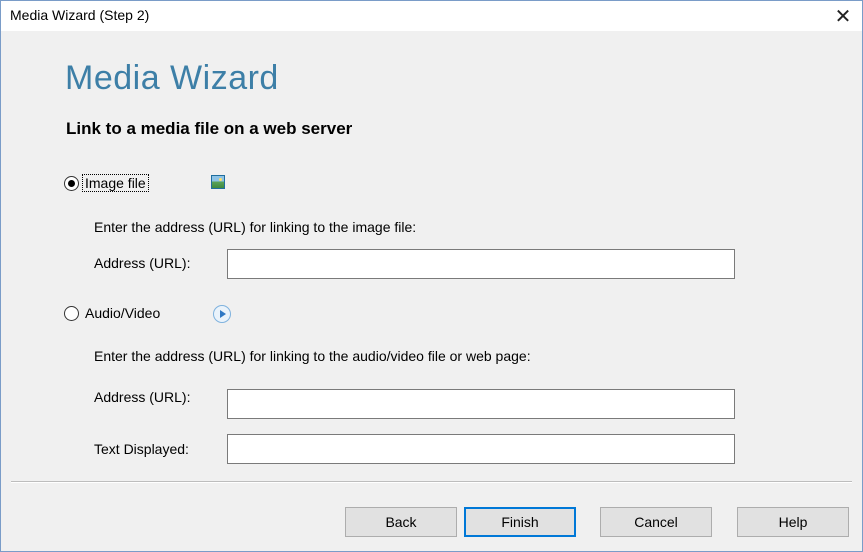 The height and width of the screenshot is (552, 863). What do you see at coordinates (793, 522) in the screenshot?
I see `help-button: Help` at bounding box center [793, 522].